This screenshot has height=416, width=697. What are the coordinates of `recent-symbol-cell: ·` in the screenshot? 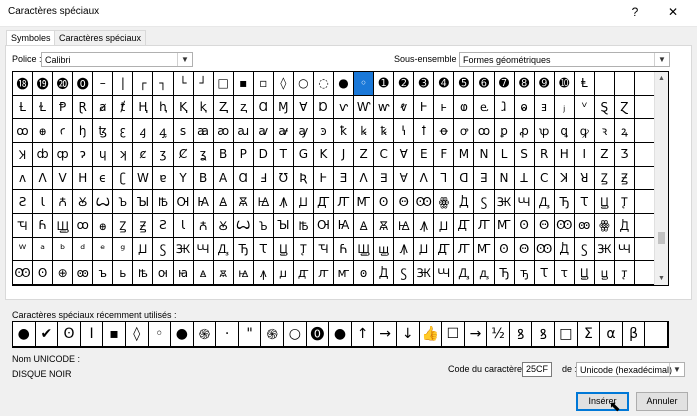 It's located at (227, 334).